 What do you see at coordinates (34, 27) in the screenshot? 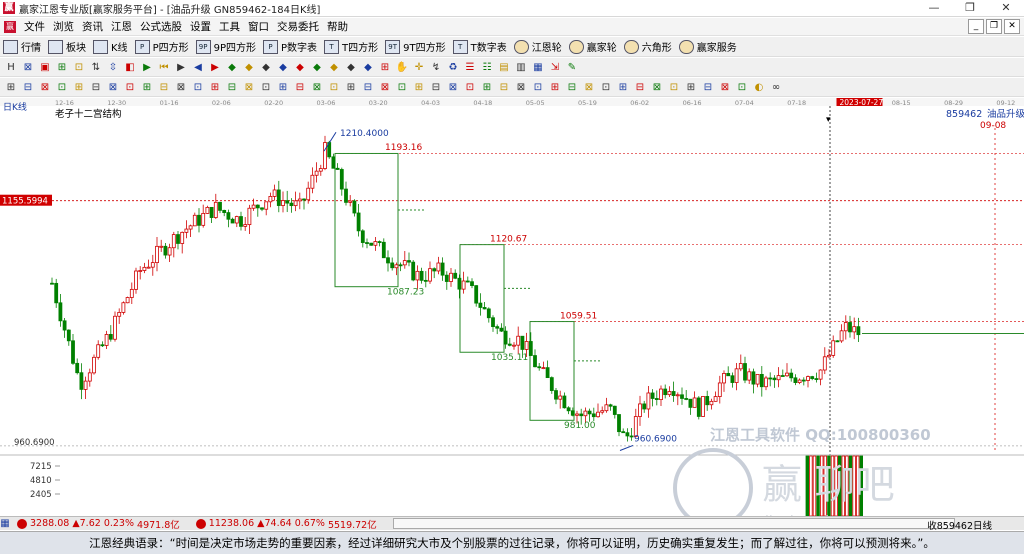
I see `menu-file: 文件` at bounding box center [34, 27].